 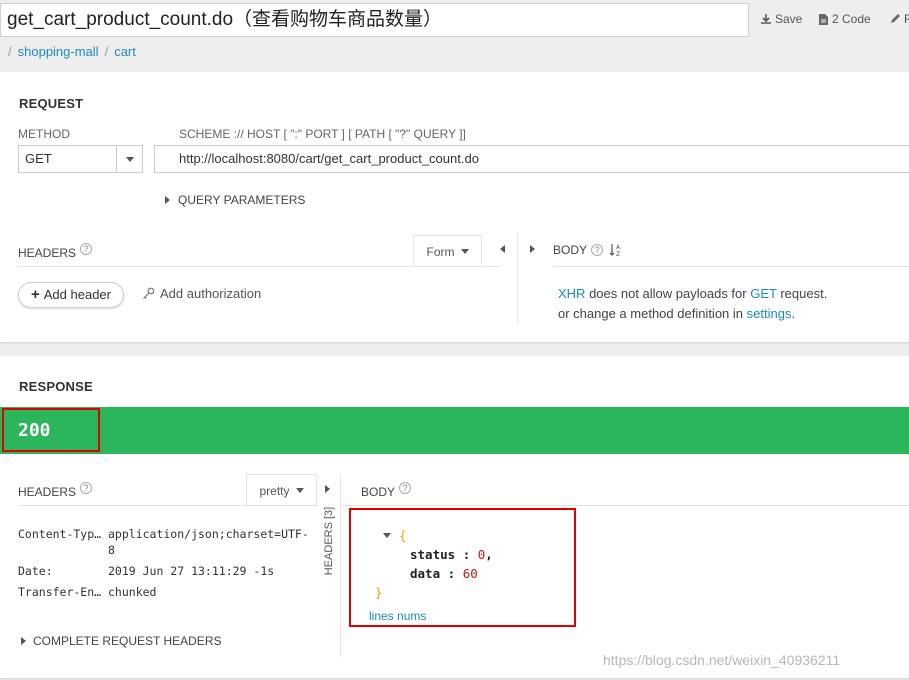 What do you see at coordinates (51, 103) in the screenshot?
I see `request-title: REQUEST` at bounding box center [51, 103].